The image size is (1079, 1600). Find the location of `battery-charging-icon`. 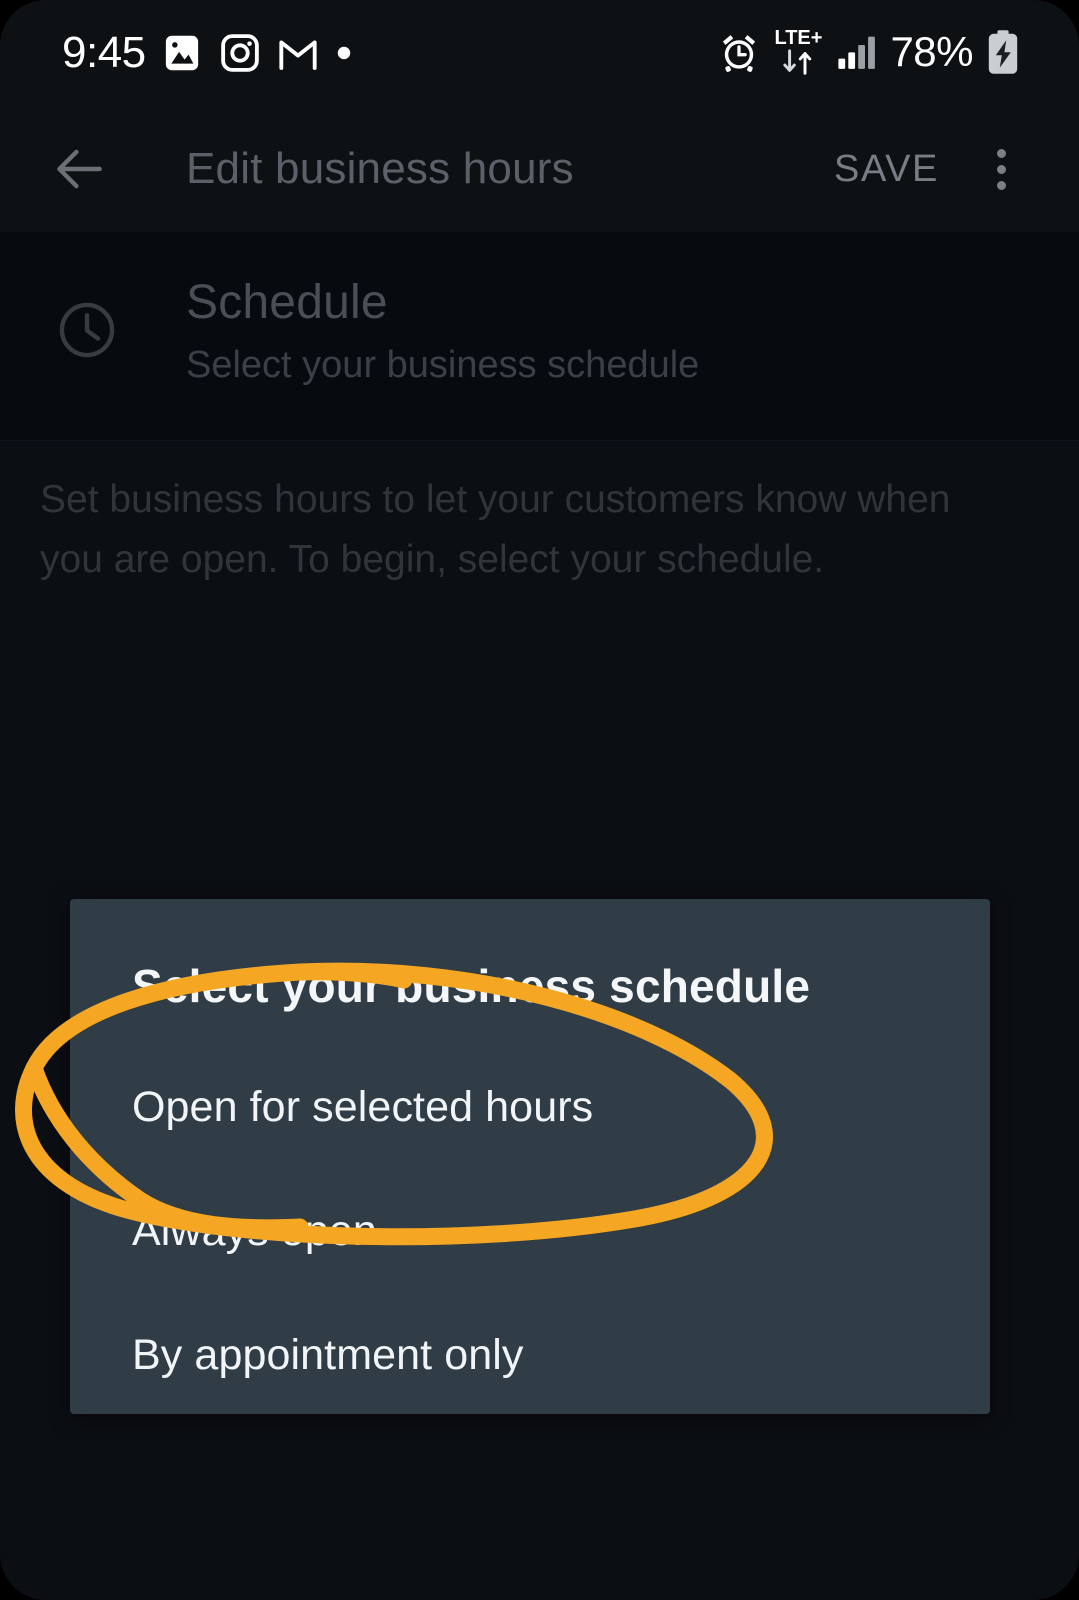

battery-charging-icon is located at coordinates (1003, 52).